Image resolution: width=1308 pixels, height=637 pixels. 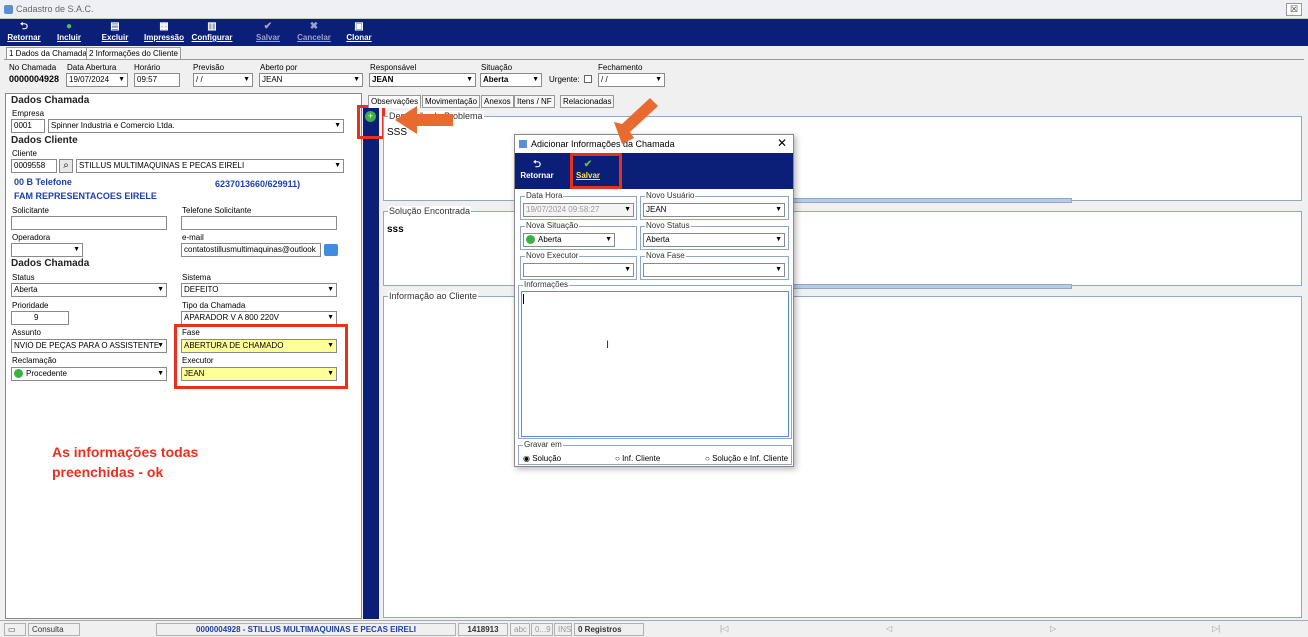 I want to click on nova-situacao-group: Nova Situação Aberta, so click(x=578, y=235).